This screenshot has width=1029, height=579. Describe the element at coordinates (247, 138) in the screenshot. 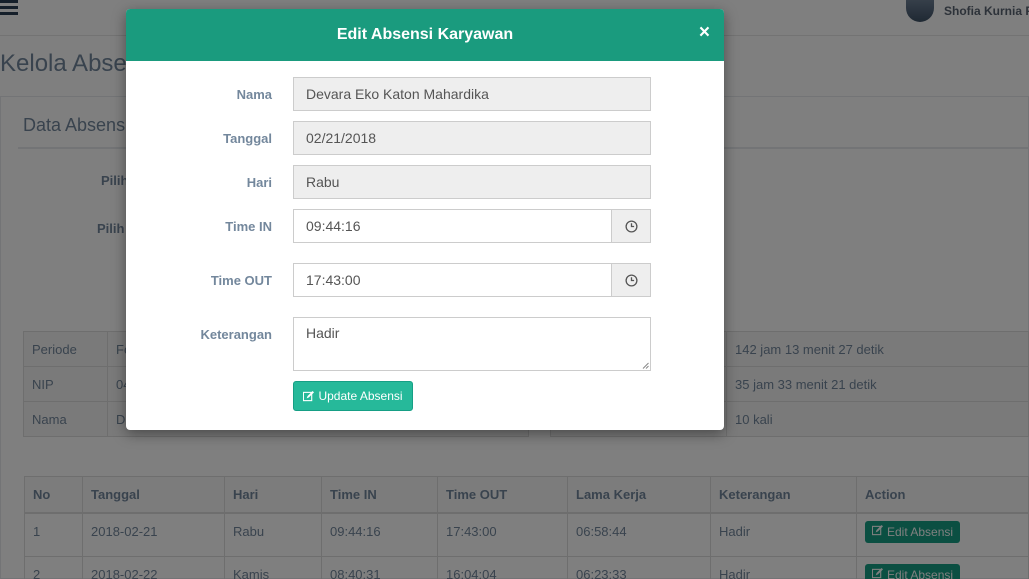

I see `tanggal-label: Tanggal` at that location.